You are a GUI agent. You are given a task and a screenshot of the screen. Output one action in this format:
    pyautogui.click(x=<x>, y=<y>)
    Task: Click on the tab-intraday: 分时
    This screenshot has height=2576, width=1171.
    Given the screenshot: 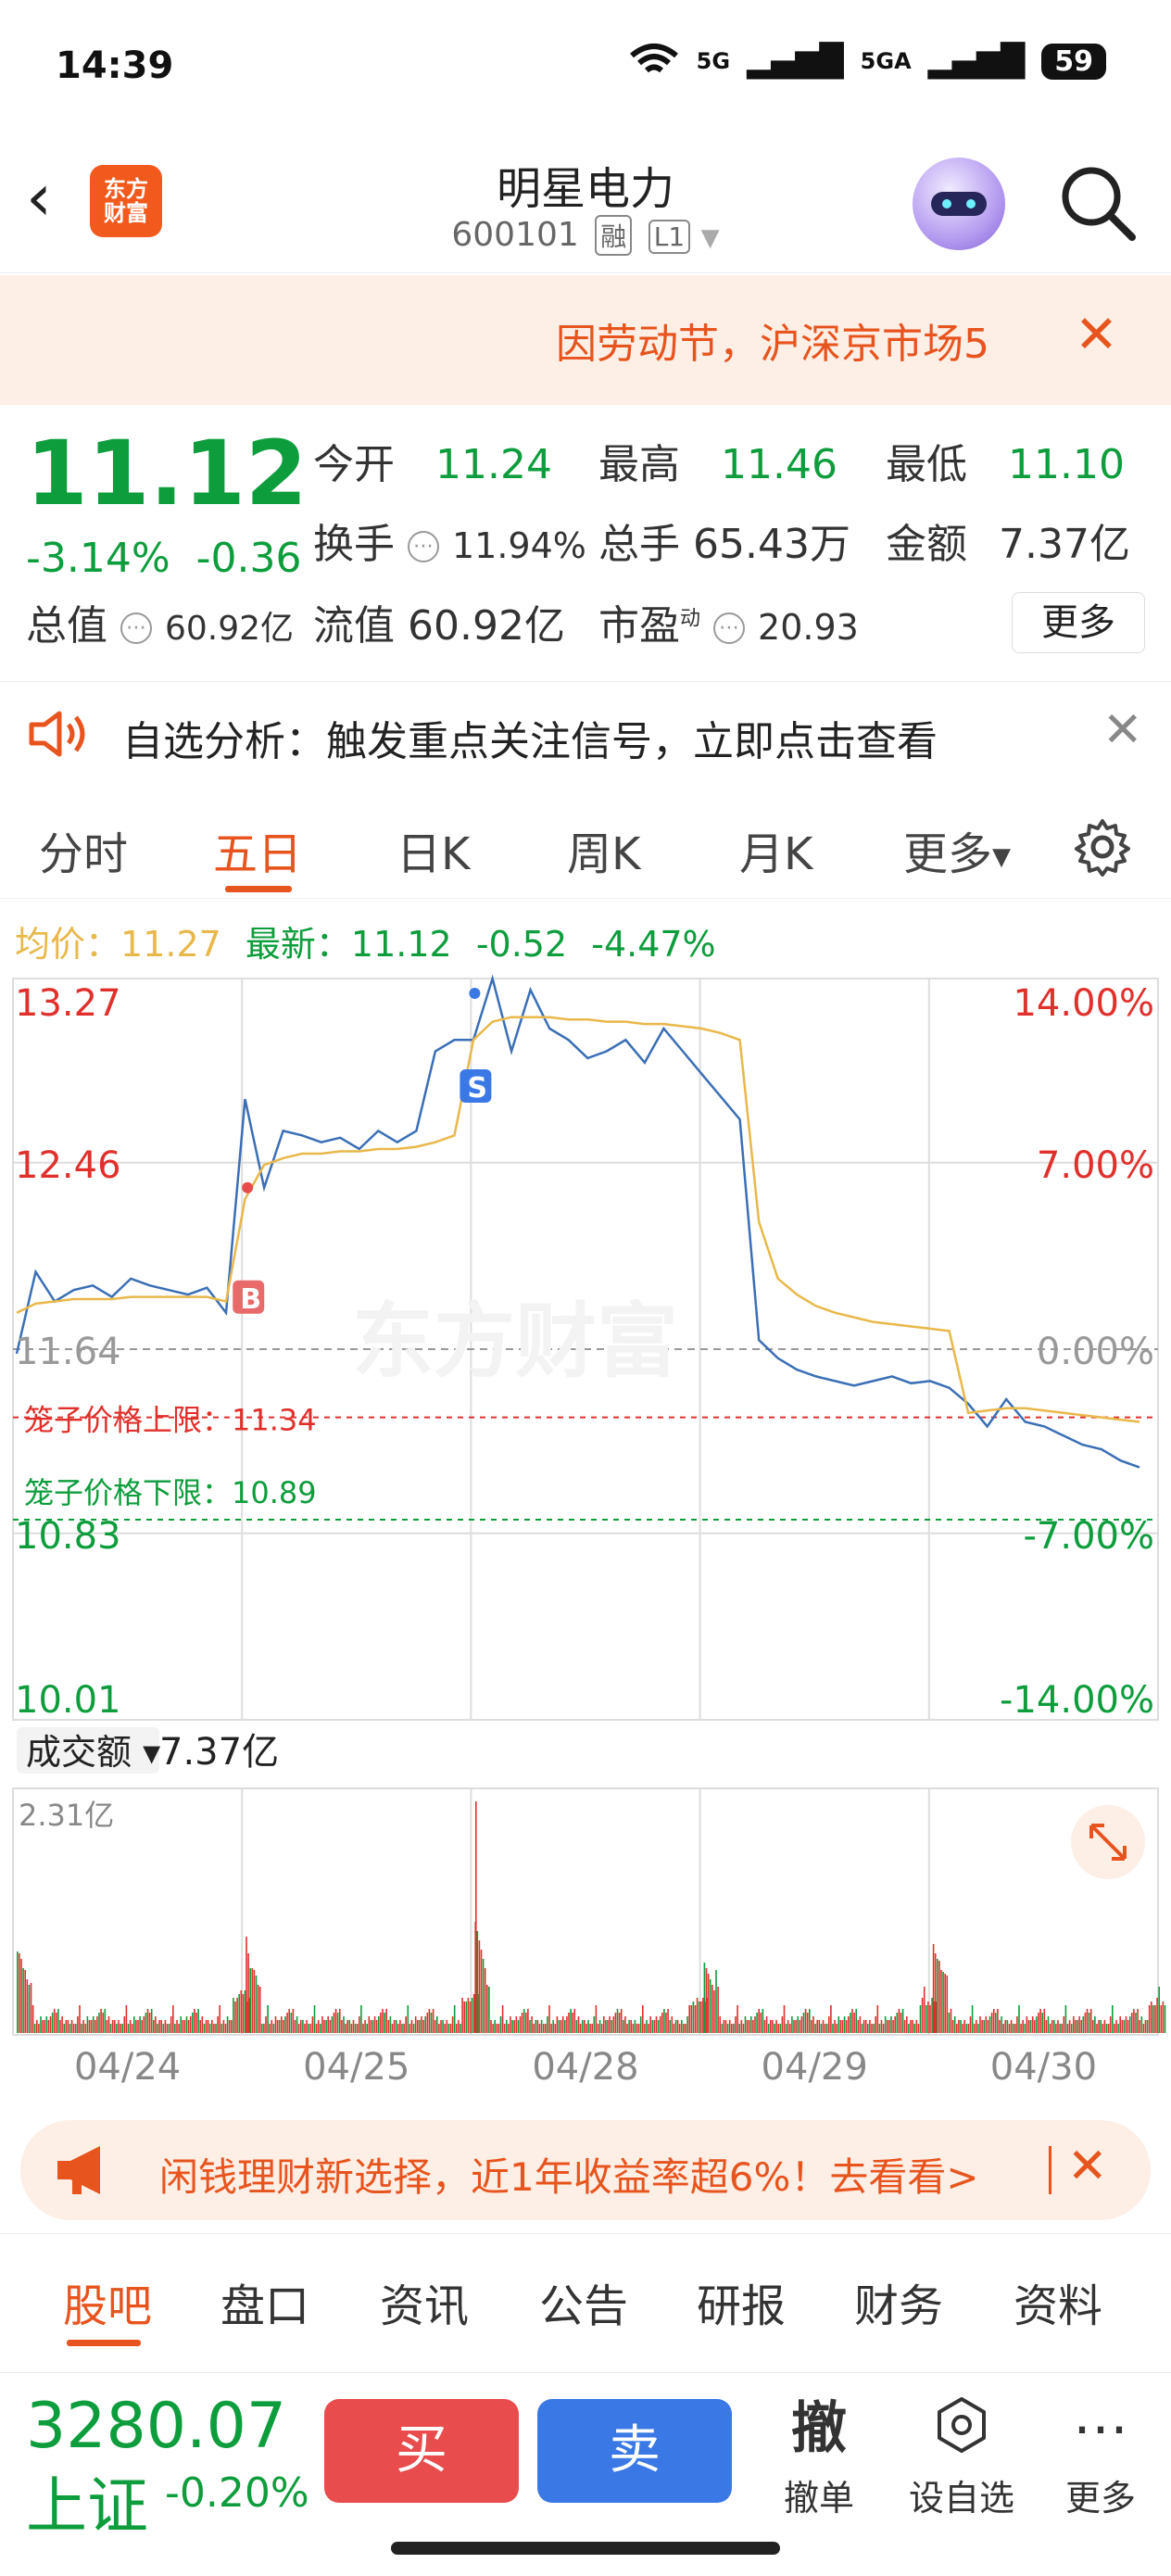 What is the action you would take?
    pyautogui.click(x=84, y=849)
    